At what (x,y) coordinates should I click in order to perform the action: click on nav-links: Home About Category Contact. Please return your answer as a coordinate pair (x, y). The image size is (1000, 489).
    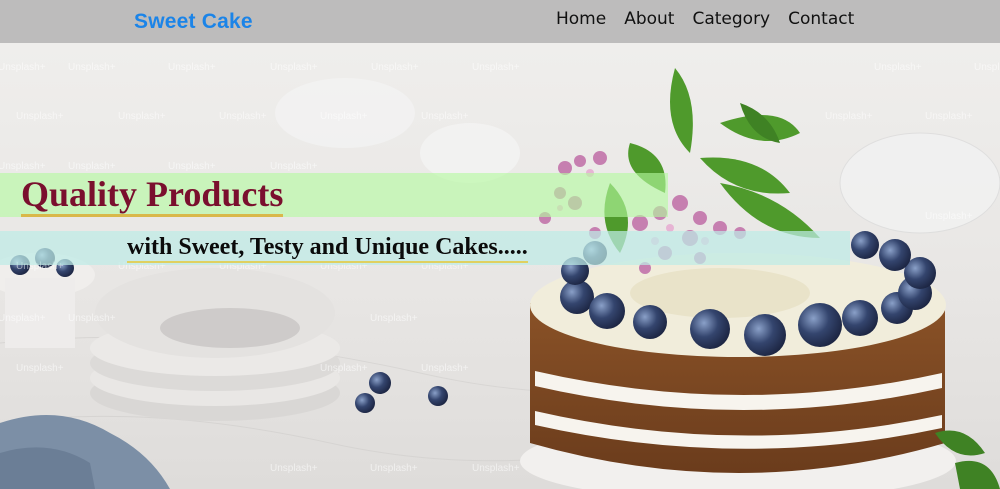
    Looking at the image, I should click on (705, 19).